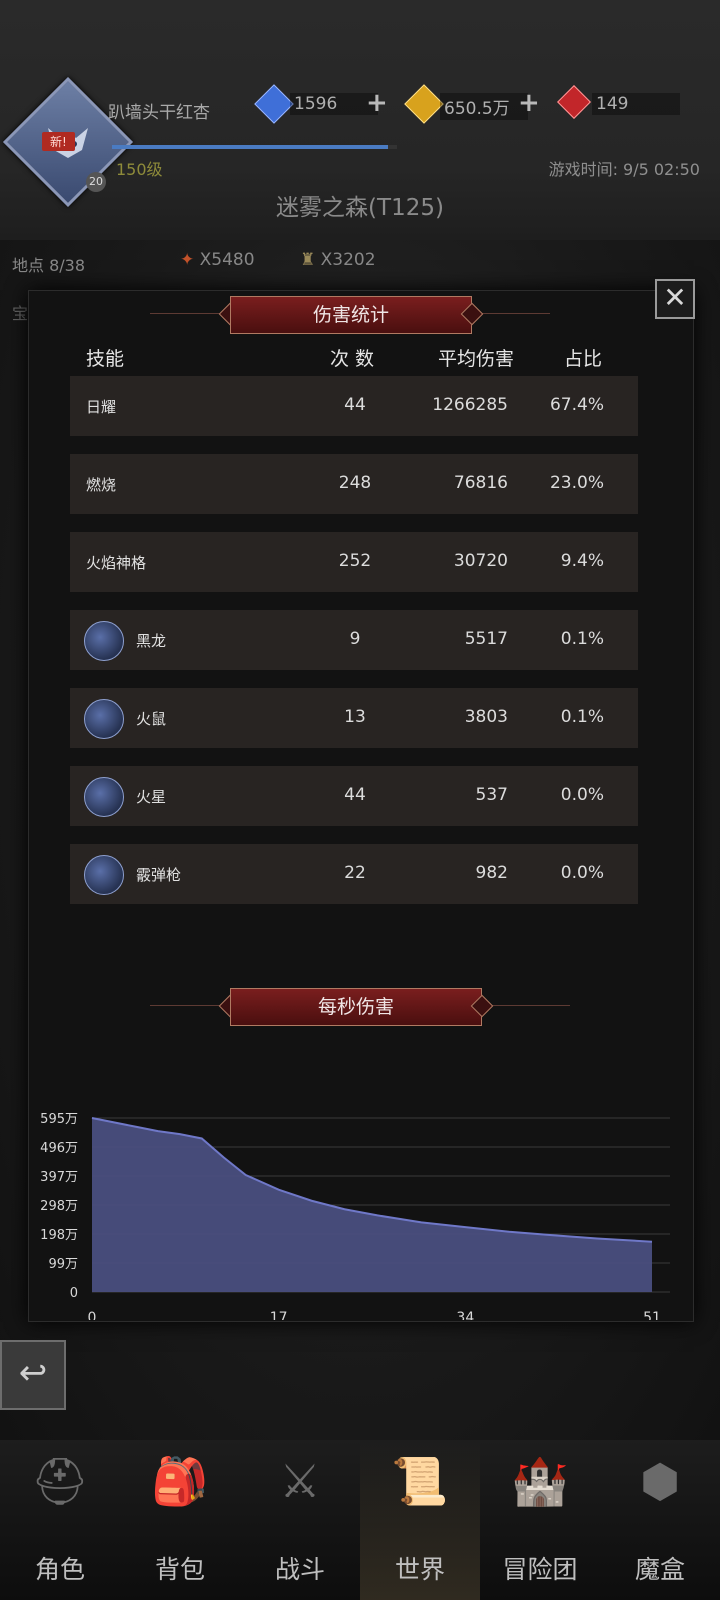 This screenshot has width=720, height=1600. What do you see at coordinates (59, 1569) in the screenshot?
I see `nav-label: 角色` at bounding box center [59, 1569].